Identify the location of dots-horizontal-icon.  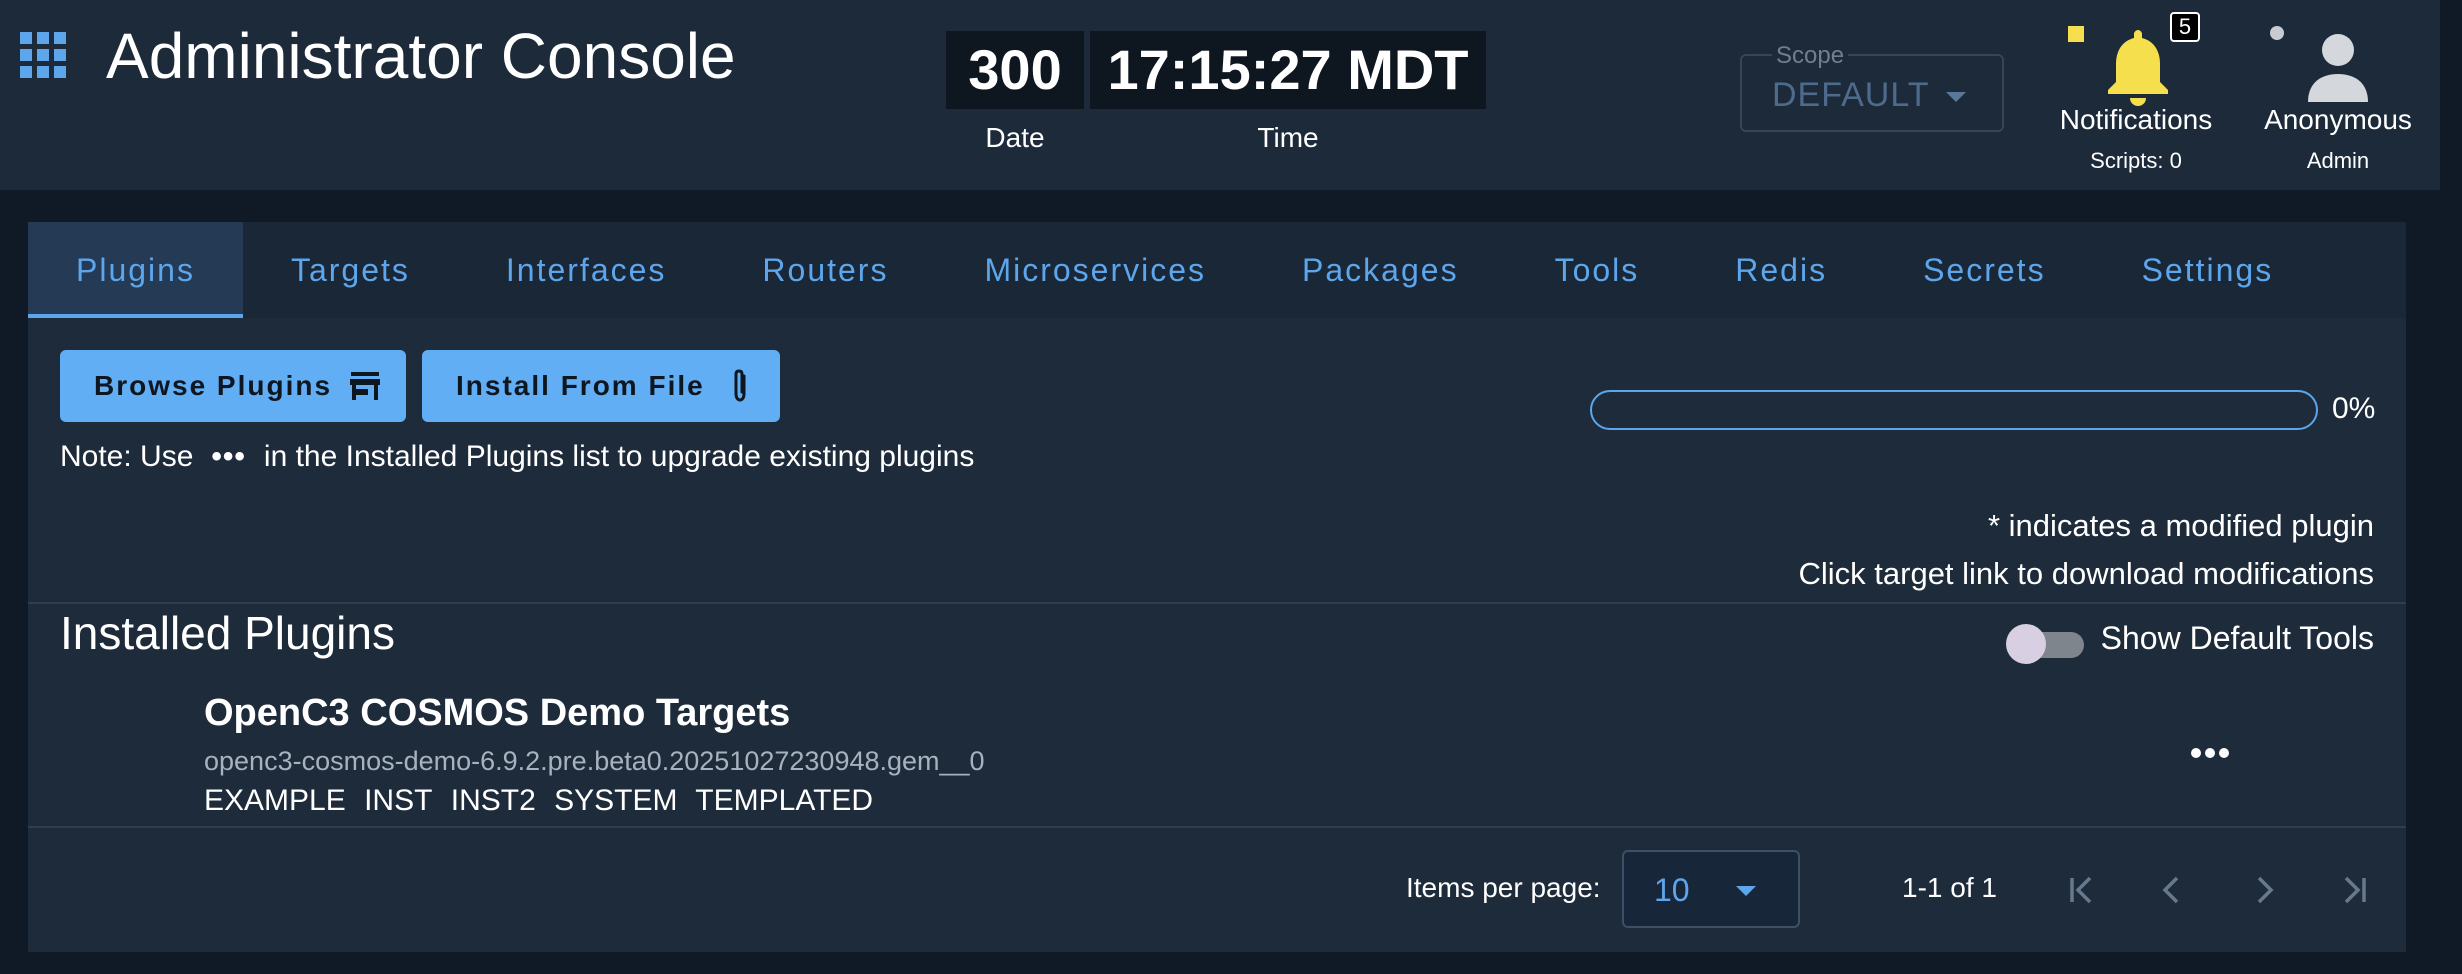
(2210, 753).